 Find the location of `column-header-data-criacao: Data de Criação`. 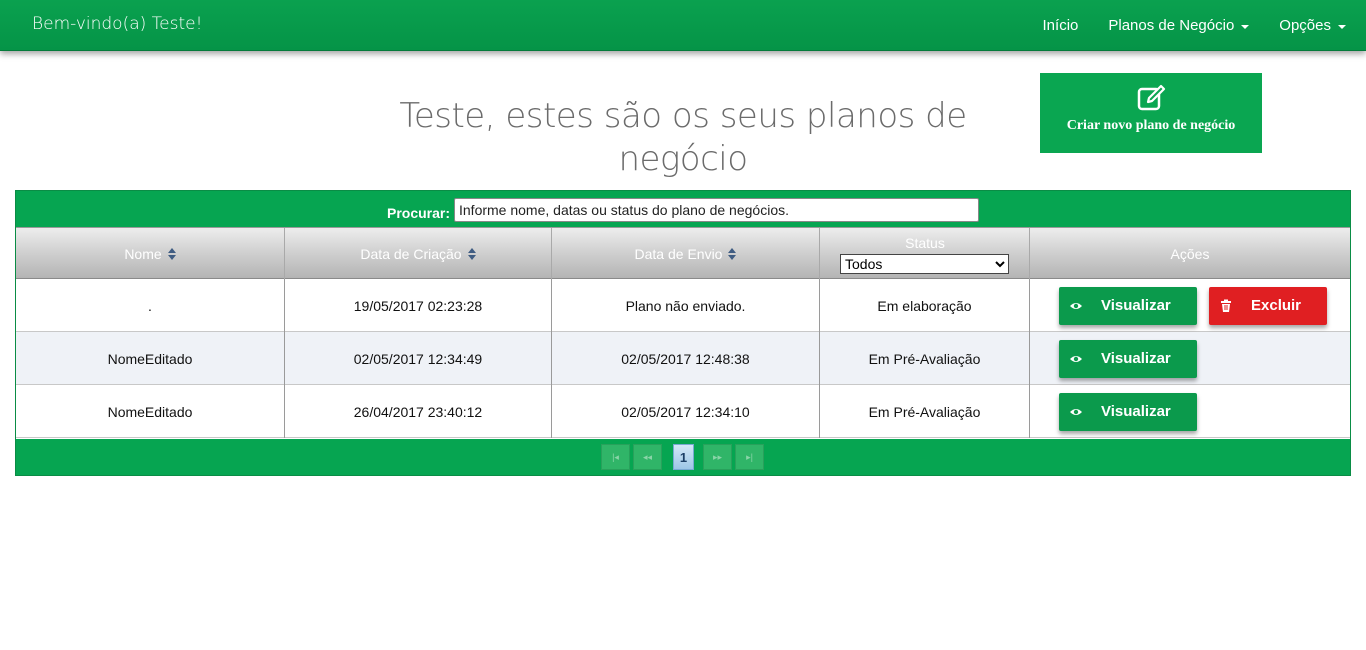

column-header-data-criacao: Data de Criação is located at coordinates (418, 253).